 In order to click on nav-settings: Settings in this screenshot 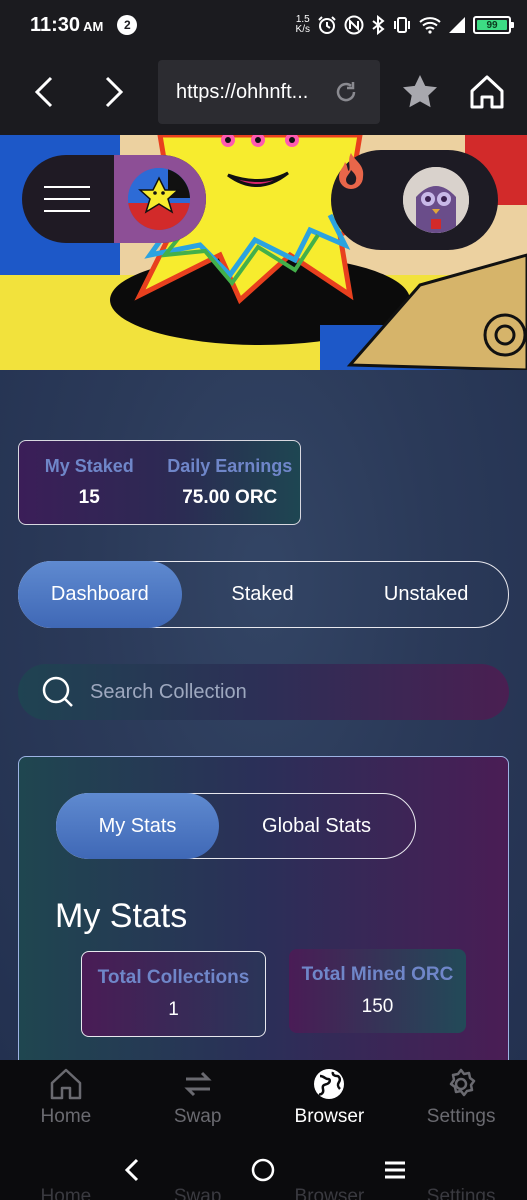, I will do `click(461, 1100)`.